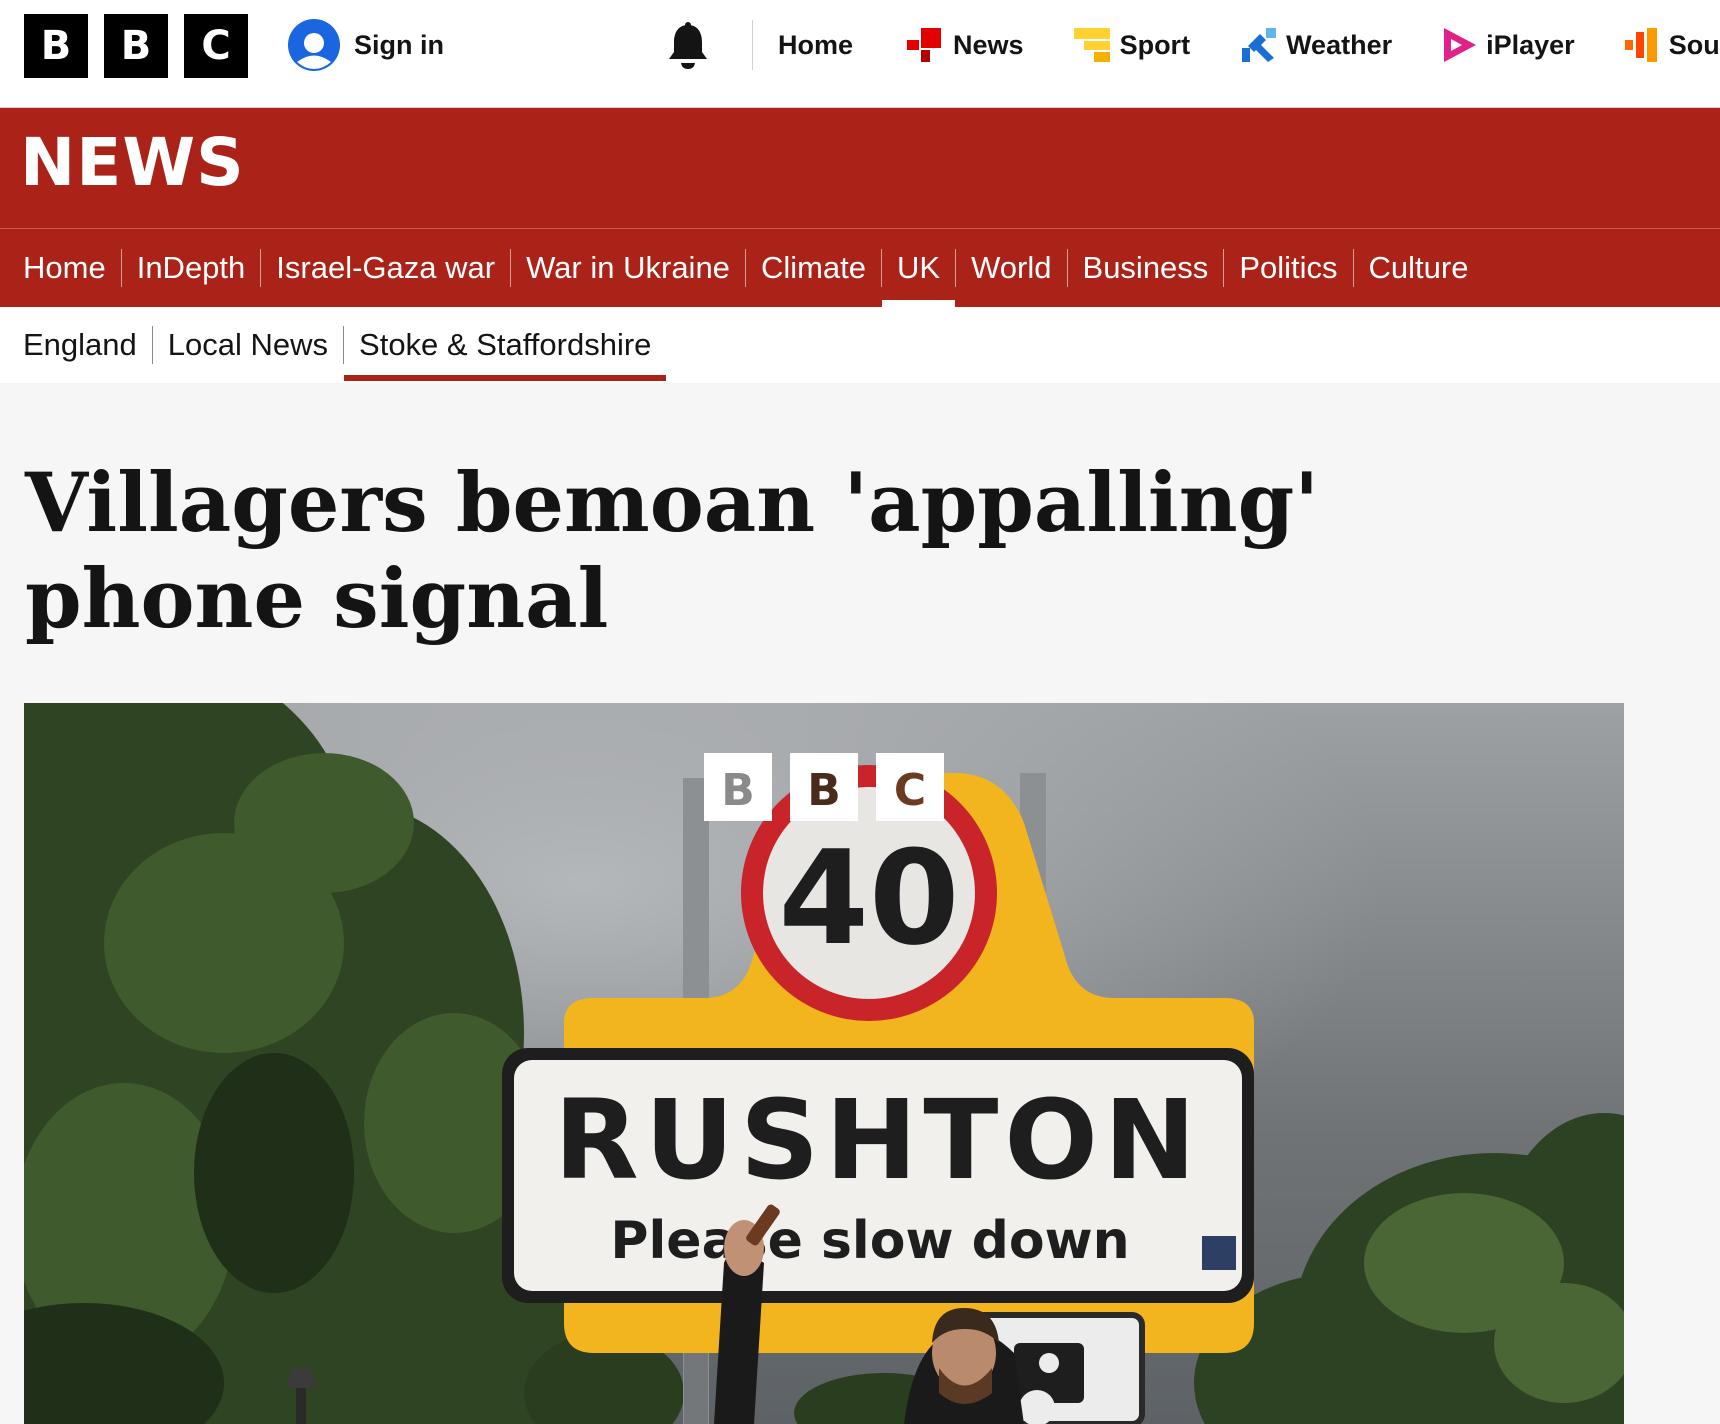  Describe the element at coordinates (1155, 44) in the screenshot. I see `global-nav-label: Sport` at that location.